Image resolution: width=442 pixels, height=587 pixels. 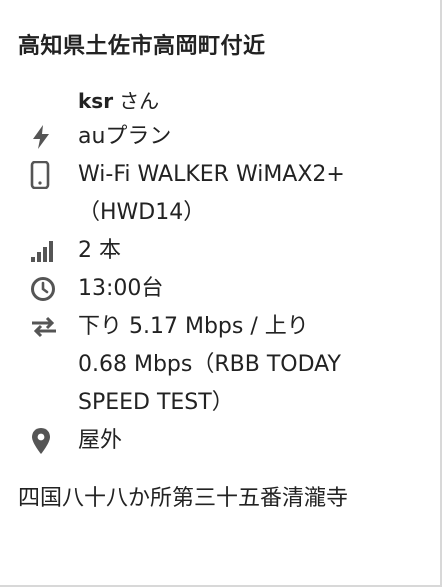 What do you see at coordinates (121, 288) in the screenshot?
I see `time-text: 13:00台` at bounding box center [121, 288].